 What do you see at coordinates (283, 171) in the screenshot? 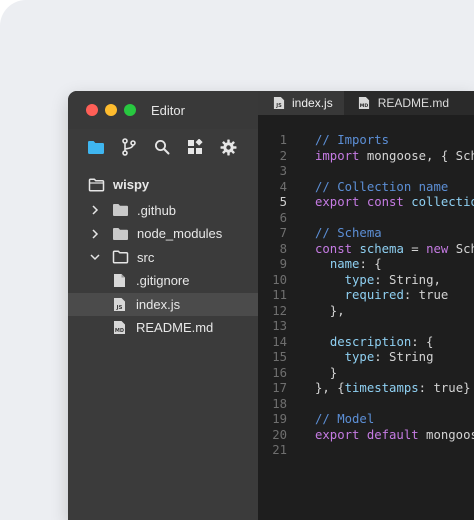
I see `line-number: 3` at bounding box center [283, 171].